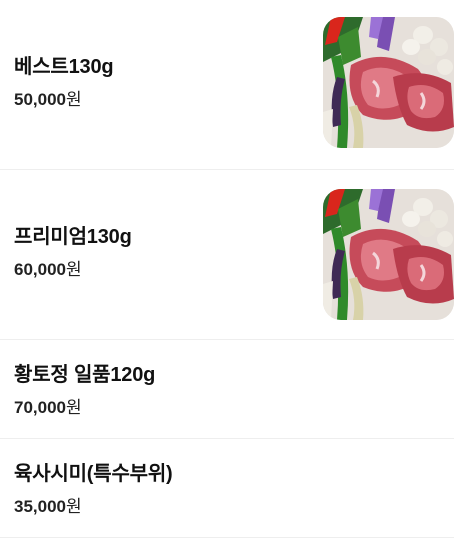  Describe the element at coordinates (85, 375) in the screenshot. I see `menu-item-name: 황토정 일품120g` at that location.